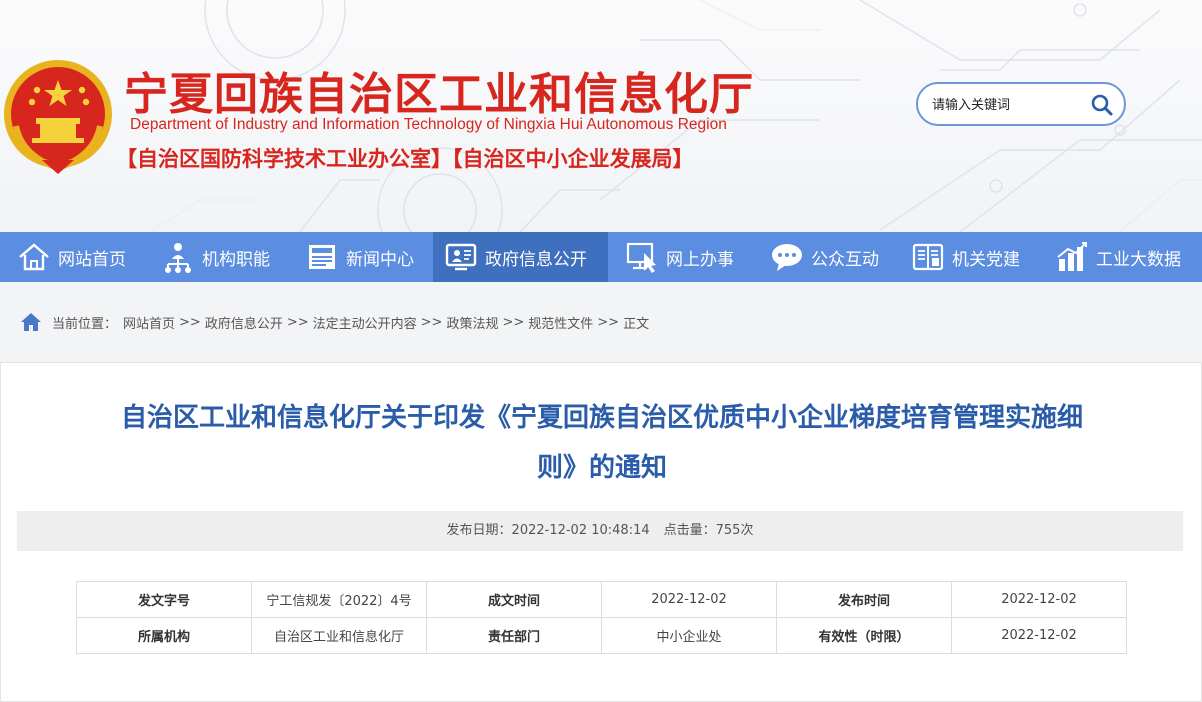  What do you see at coordinates (58, 117) in the screenshot?
I see `national-emblem` at bounding box center [58, 117].